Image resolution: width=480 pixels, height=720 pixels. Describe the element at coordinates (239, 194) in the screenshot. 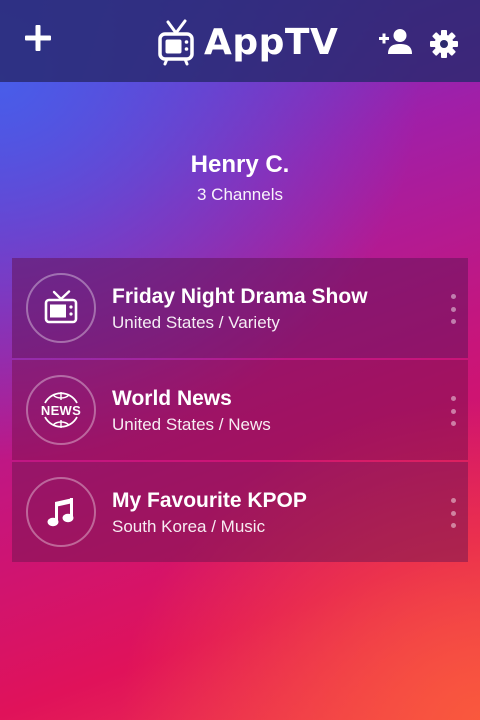

I see `channel-count: 3 Channels` at that location.